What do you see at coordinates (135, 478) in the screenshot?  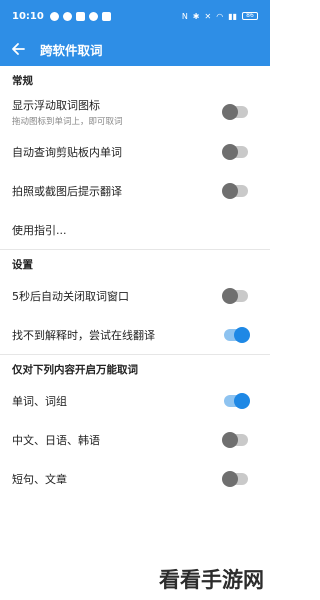 I see `setting-sentences: 短句、文章` at bounding box center [135, 478].